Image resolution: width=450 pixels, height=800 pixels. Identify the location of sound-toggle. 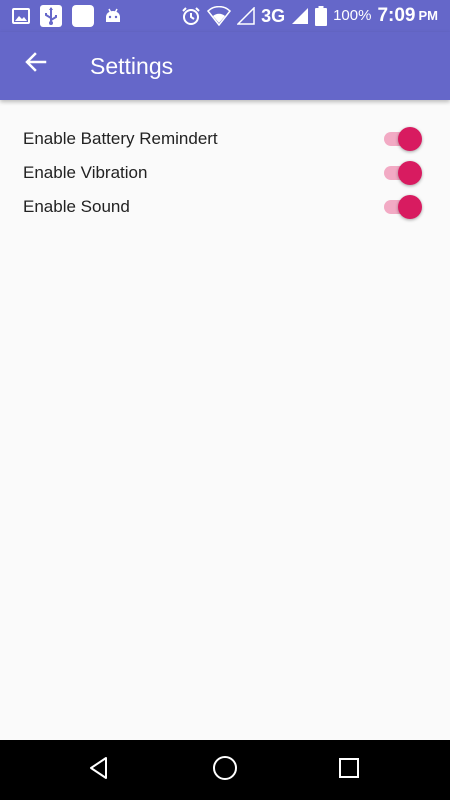
(404, 207).